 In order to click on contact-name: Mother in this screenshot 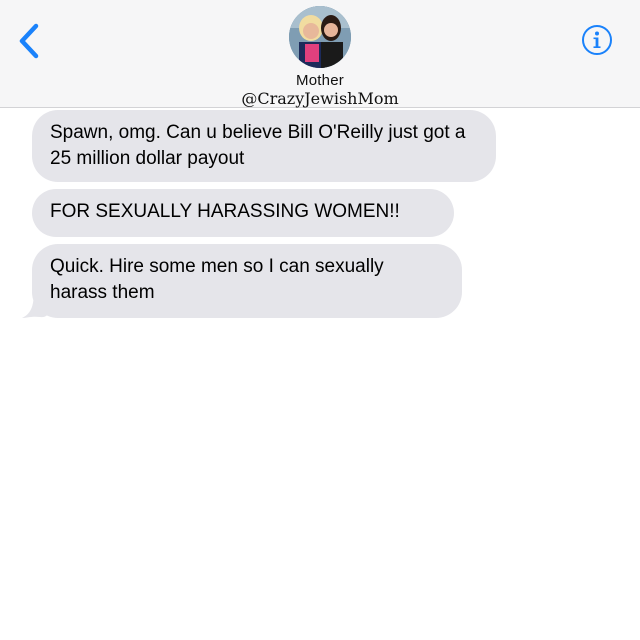, I will do `click(320, 80)`.